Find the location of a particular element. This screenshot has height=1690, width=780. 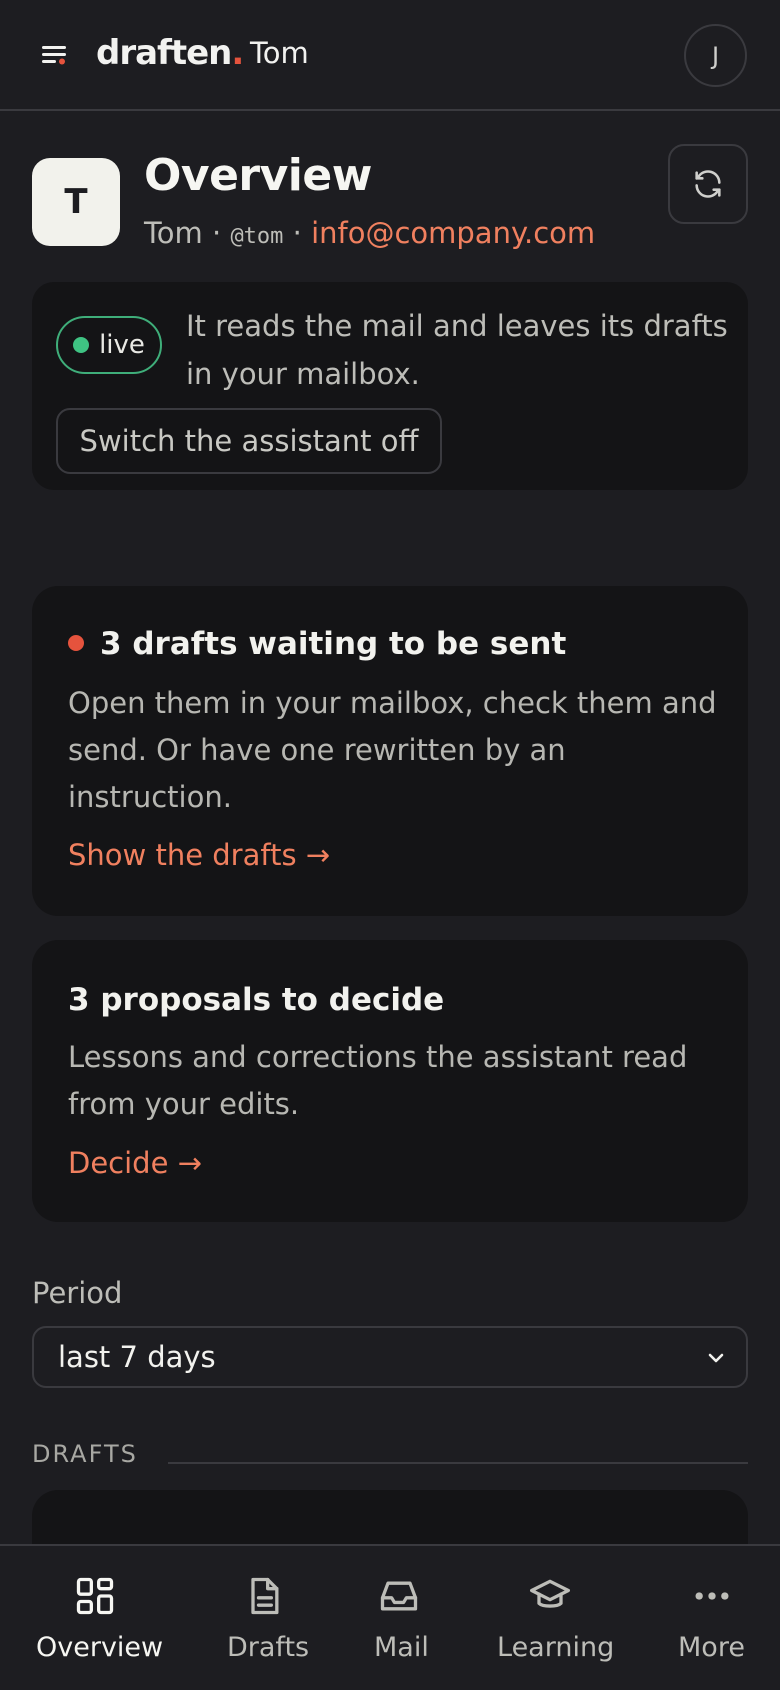

refresh-icon is located at coordinates (708, 184).